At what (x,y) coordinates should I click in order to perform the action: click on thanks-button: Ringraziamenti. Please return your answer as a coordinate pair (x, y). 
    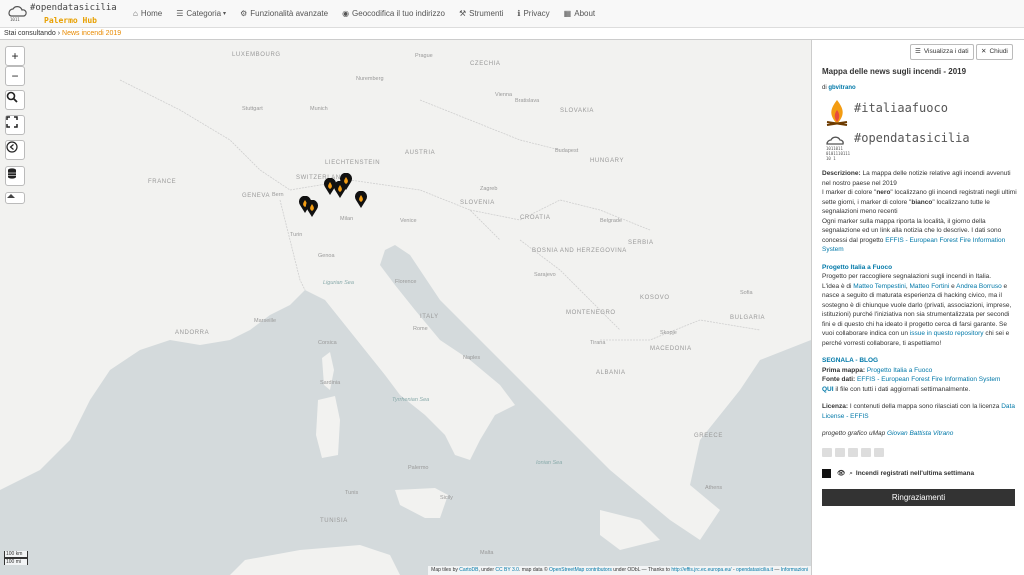
    Looking at the image, I should click on (918, 497).